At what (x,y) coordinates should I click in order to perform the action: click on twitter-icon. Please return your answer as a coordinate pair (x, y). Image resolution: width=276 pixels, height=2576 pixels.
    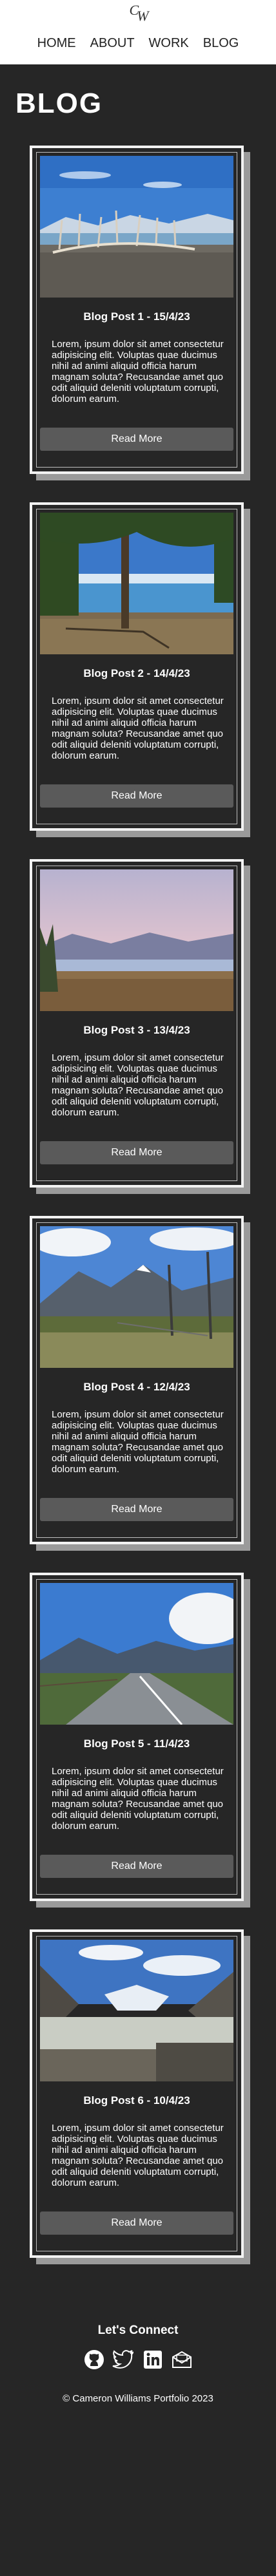
    Looking at the image, I should click on (123, 2359).